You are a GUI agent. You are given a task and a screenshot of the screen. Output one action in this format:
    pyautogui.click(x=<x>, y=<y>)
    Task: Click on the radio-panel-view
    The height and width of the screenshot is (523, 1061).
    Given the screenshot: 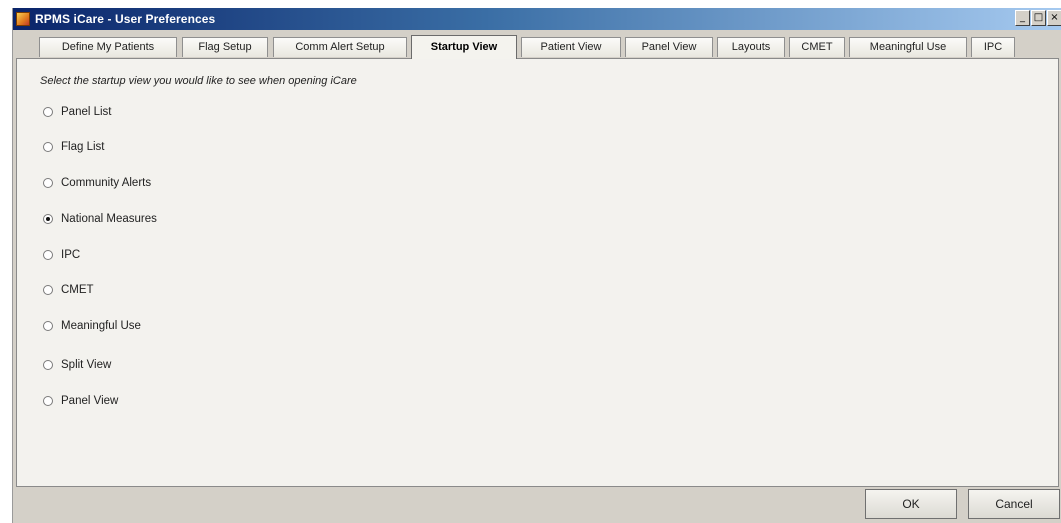 What is the action you would take?
    pyautogui.click(x=48, y=401)
    